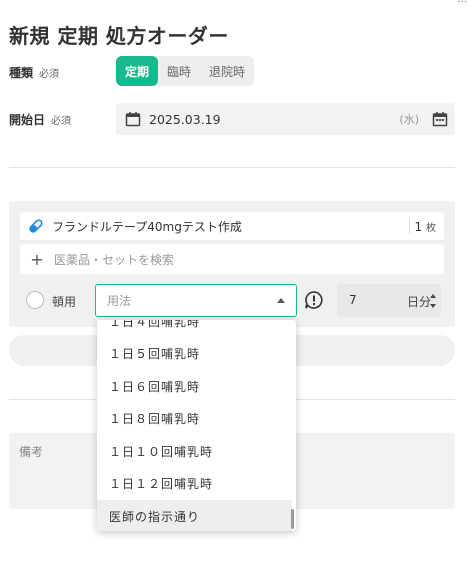 Image resolution: width=469 pixels, height=576 pixels. What do you see at coordinates (61, 121) in the screenshot?
I see `start-date-required: 必須` at bounding box center [61, 121].